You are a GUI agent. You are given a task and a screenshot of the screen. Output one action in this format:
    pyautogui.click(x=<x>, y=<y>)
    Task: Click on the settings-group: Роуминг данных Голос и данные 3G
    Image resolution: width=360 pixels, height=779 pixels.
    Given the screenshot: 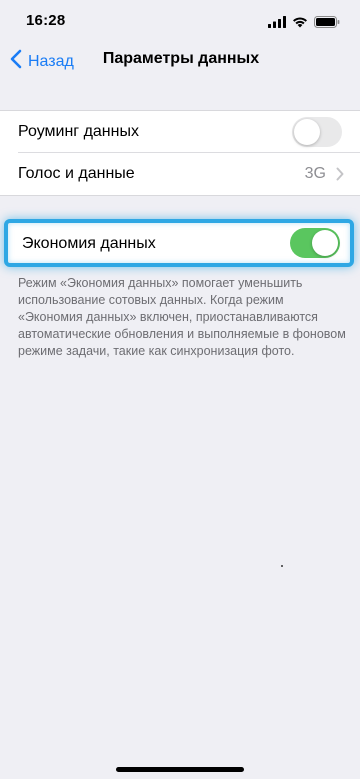 What is the action you would take?
    pyautogui.click(x=180, y=153)
    